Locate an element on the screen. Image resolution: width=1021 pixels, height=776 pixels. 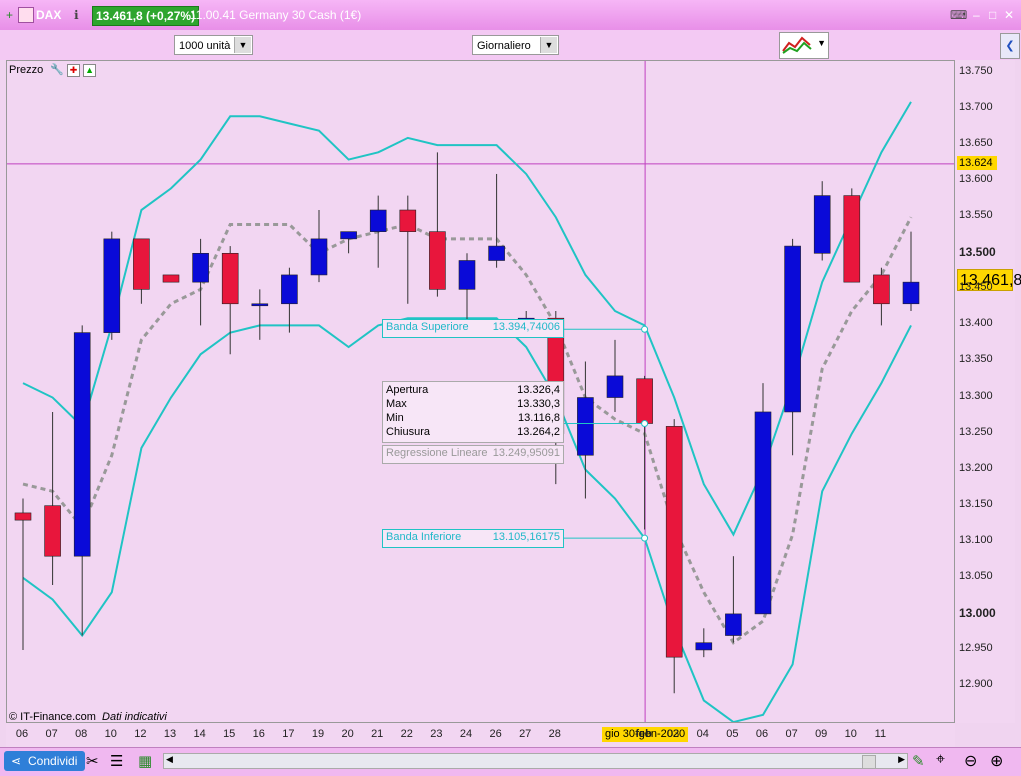
date-tick-label: 23 is located at coordinates (436, 734).